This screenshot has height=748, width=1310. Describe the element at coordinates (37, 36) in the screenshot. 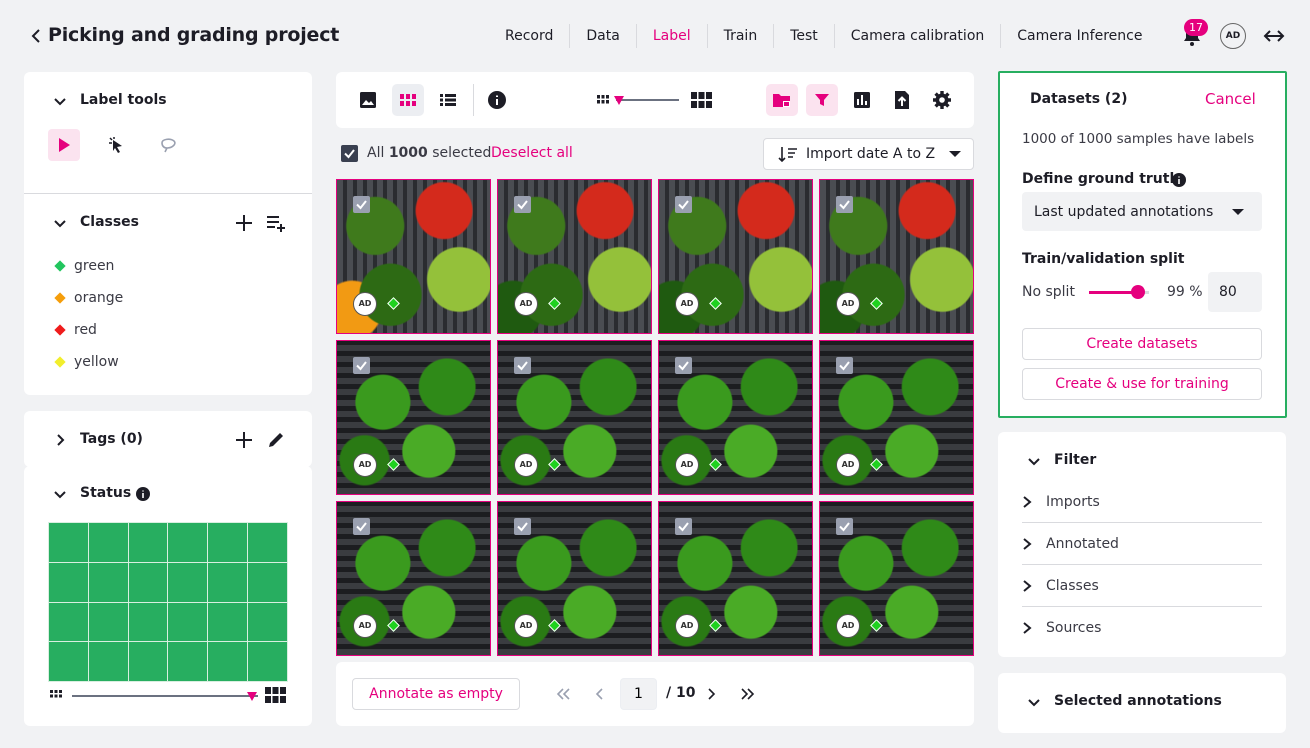

I see `back-chevron-icon` at that location.